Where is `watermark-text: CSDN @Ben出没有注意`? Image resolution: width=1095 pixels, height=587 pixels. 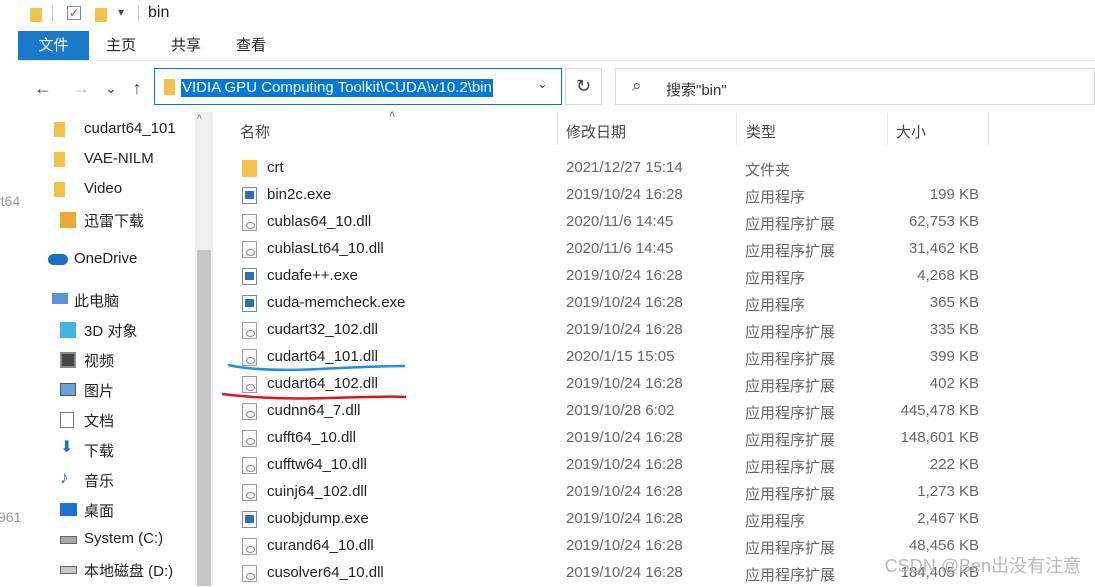 watermark-text: CSDN @Ben出没有注意 is located at coordinates (982, 566).